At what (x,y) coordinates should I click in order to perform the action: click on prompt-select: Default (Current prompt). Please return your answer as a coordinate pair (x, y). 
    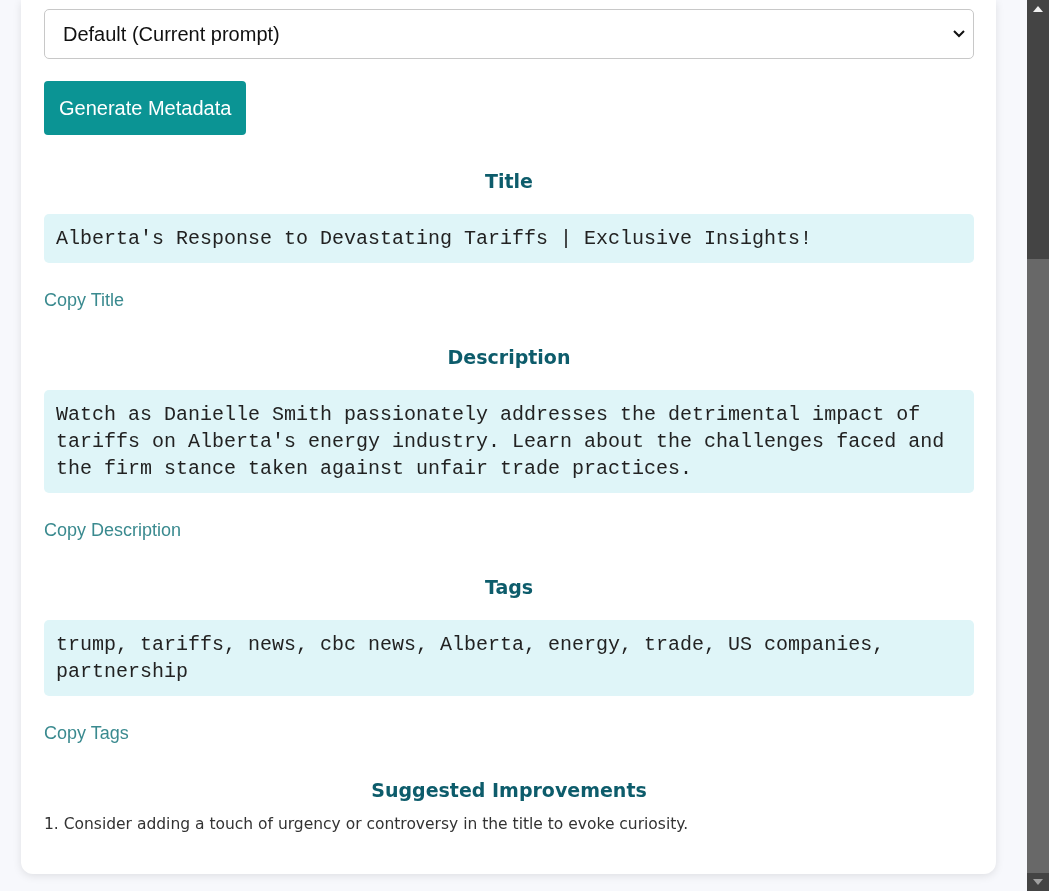
    Looking at the image, I should click on (509, 34).